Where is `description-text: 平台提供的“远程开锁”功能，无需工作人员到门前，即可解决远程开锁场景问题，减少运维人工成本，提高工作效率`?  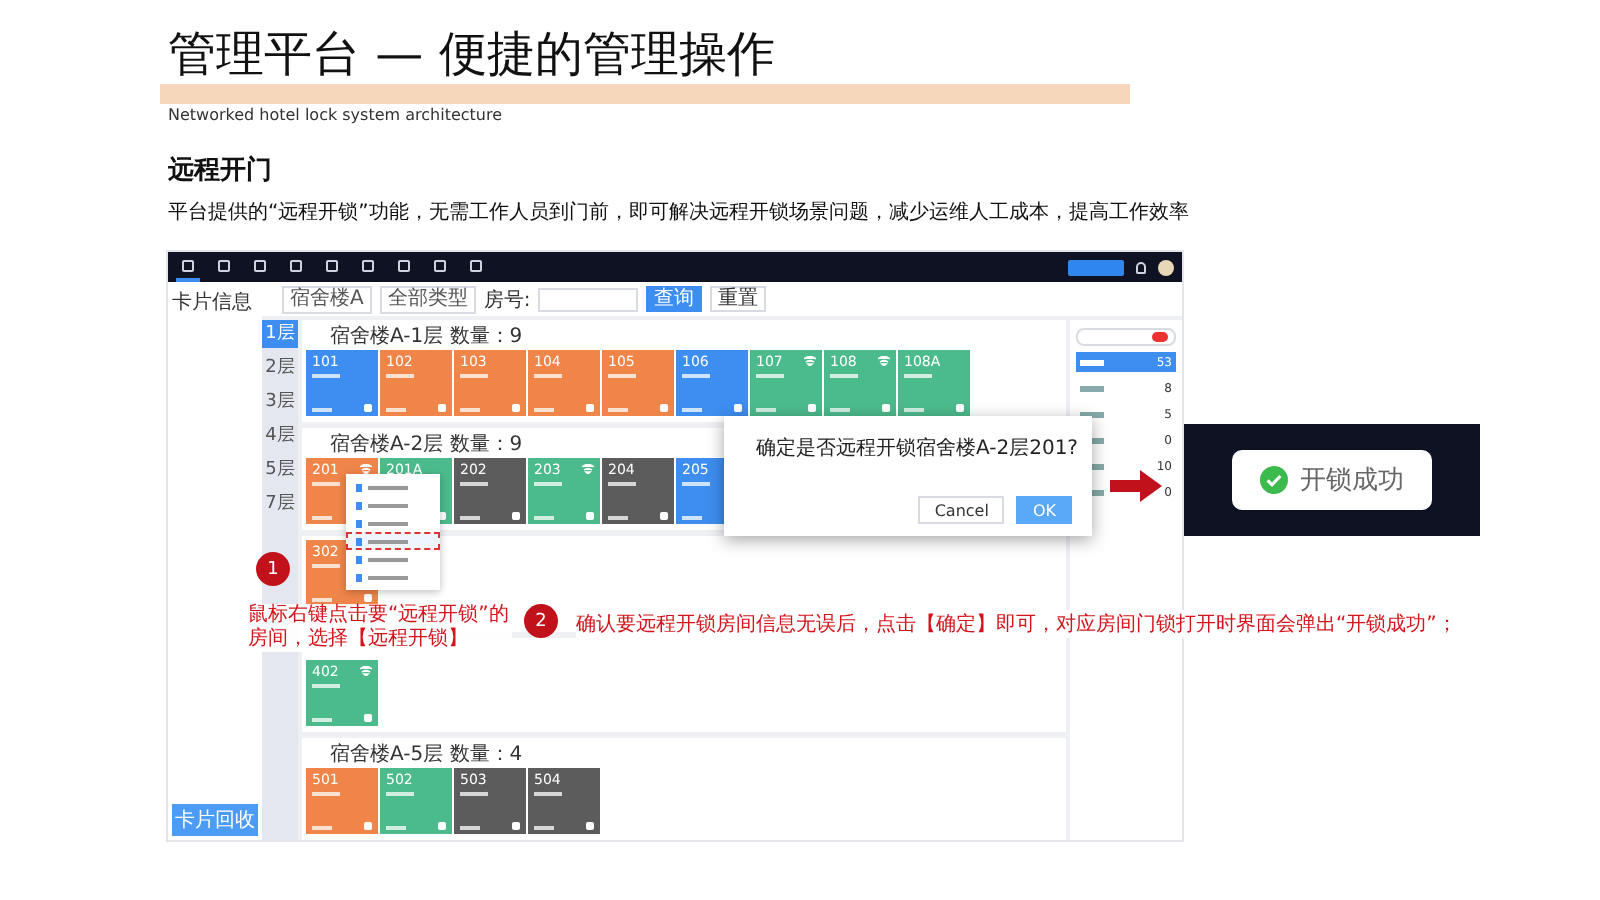
description-text: 平台提供的“远程开锁”功能，无需工作人员到门前，即可解决远程开锁场景问题，减少运维人工成本，提高工作效率 is located at coordinates (679, 212).